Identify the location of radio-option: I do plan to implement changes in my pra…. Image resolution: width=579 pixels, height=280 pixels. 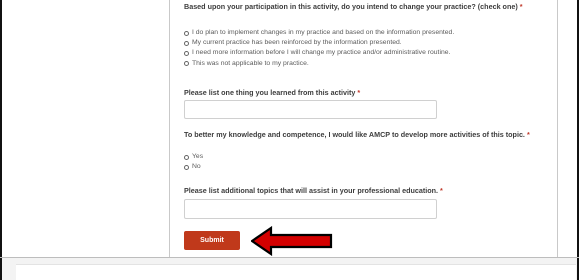
(319, 33).